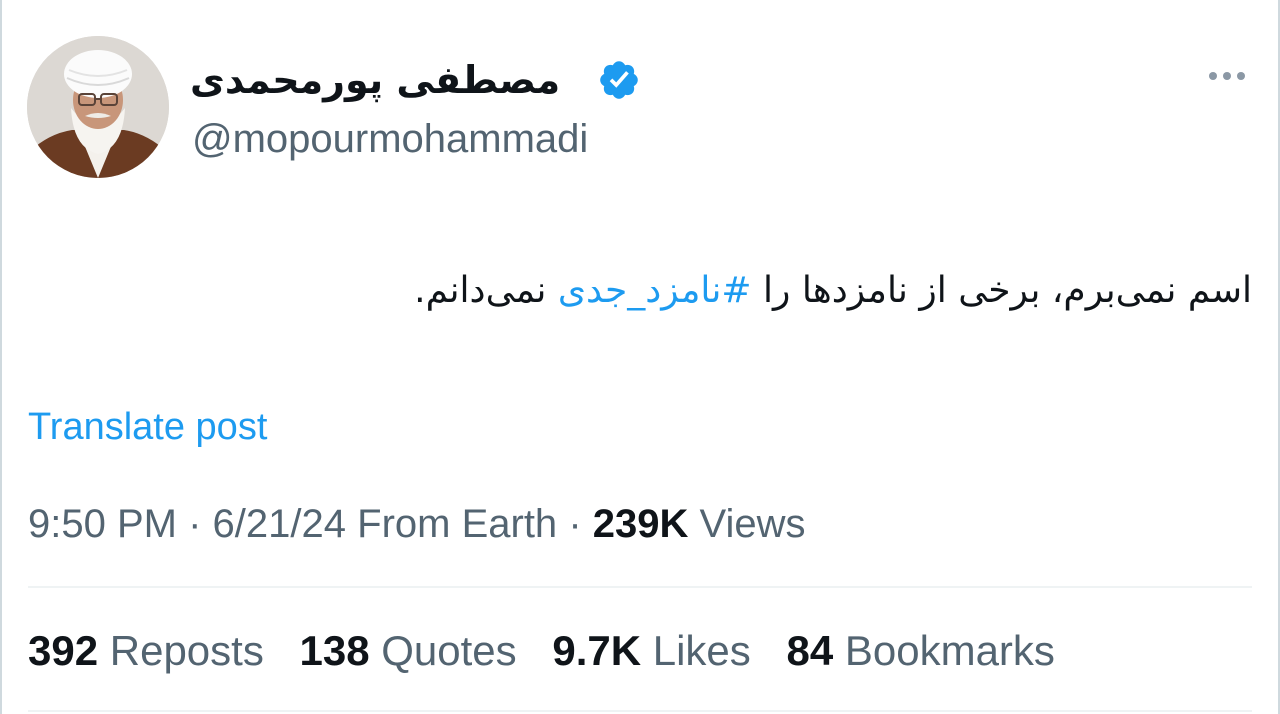 This screenshot has height=714, width=1280. What do you see at coordinates (334, 650) in the screenshot?
I see `stat-count: 138` at bounding box center [334, 650].